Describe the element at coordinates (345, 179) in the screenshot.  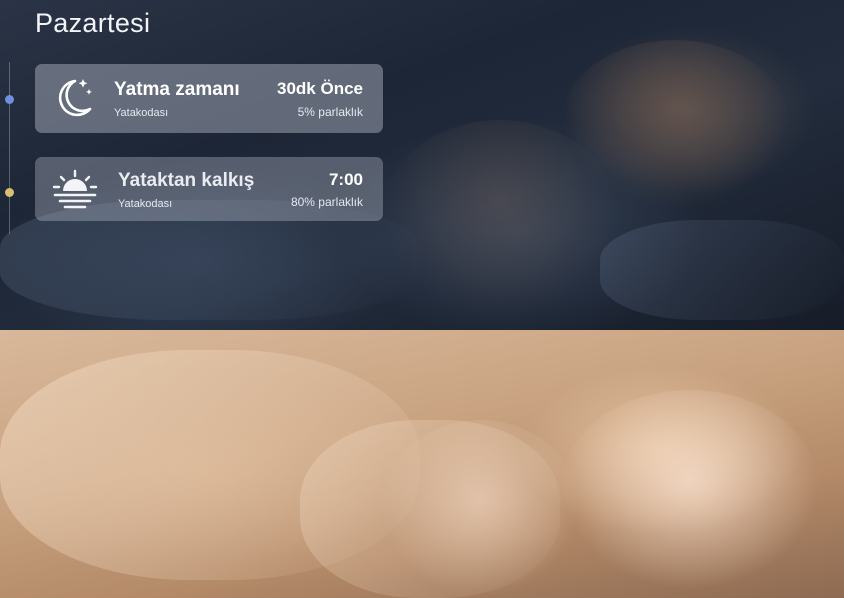
I see `schedule-time: 7:00` at that location.